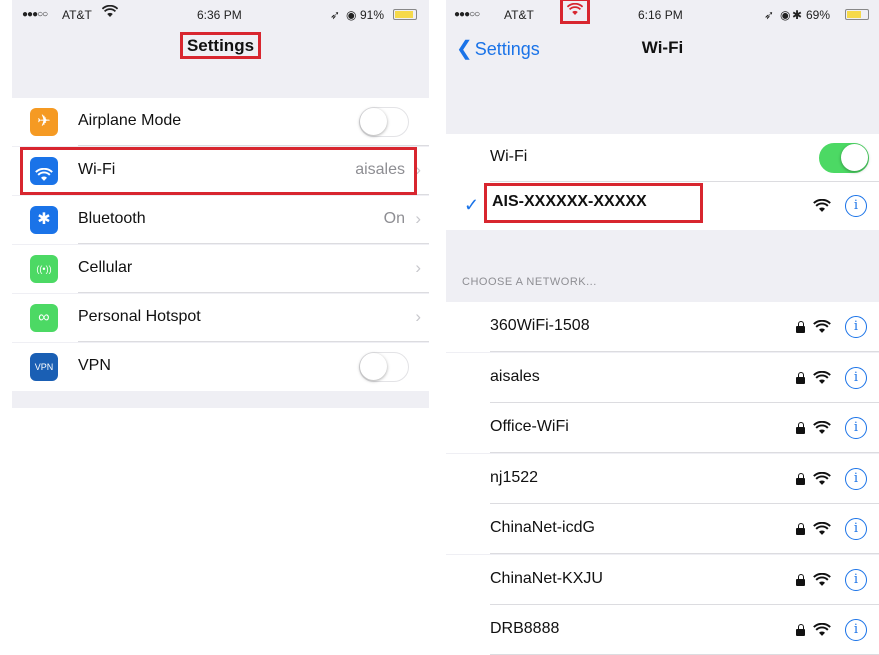 This screenshot has height=655, width=879. What do you see at coordinates (509, 156) in the screenshot?
I see `wifi-label: Wi-Fi` at bounding box center [509, 156].